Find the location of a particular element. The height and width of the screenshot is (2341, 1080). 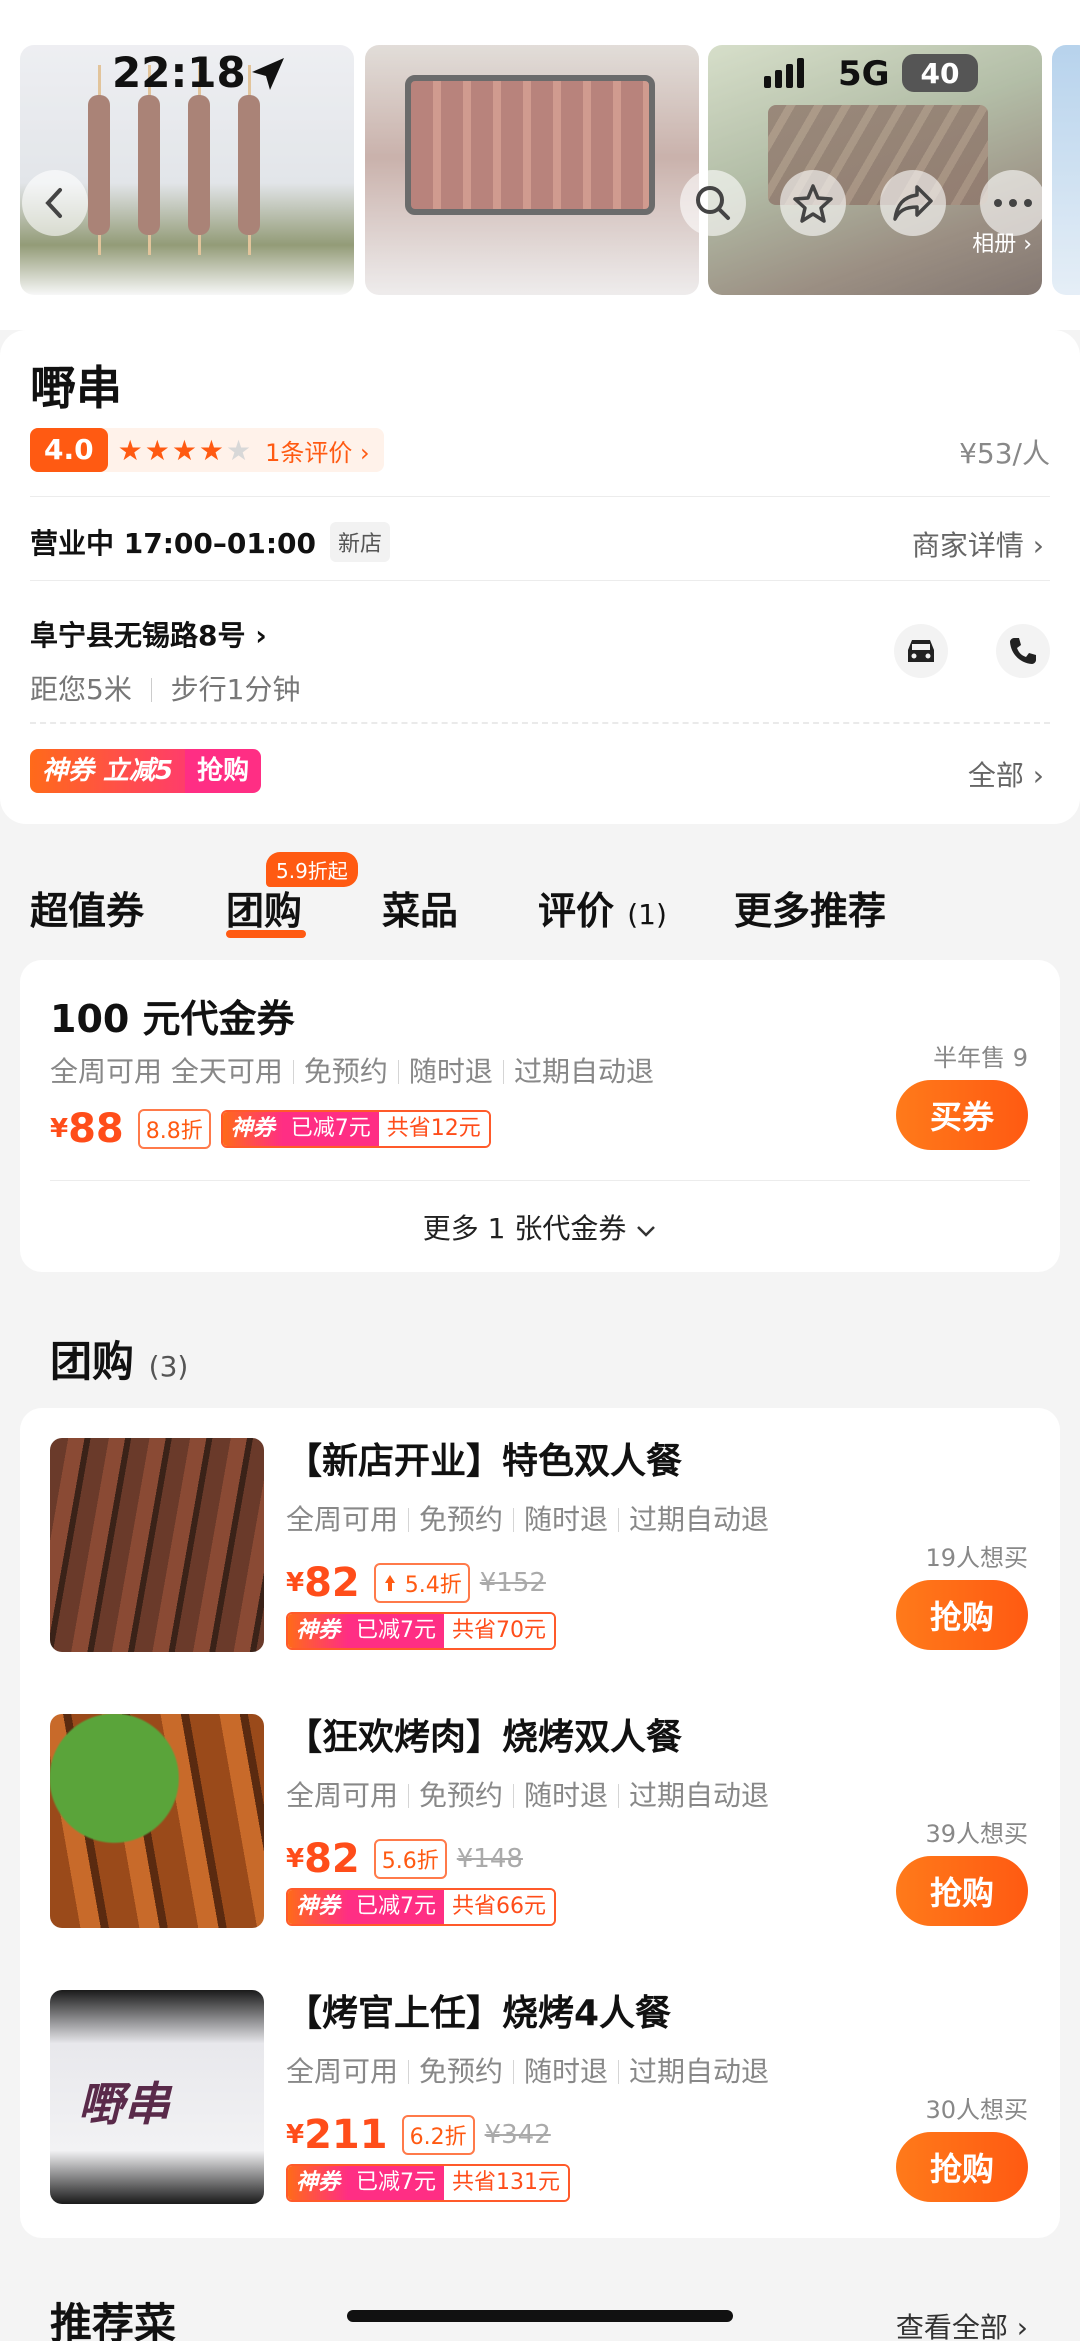

battery-icon: 40 is located at coordinates (940, 73).